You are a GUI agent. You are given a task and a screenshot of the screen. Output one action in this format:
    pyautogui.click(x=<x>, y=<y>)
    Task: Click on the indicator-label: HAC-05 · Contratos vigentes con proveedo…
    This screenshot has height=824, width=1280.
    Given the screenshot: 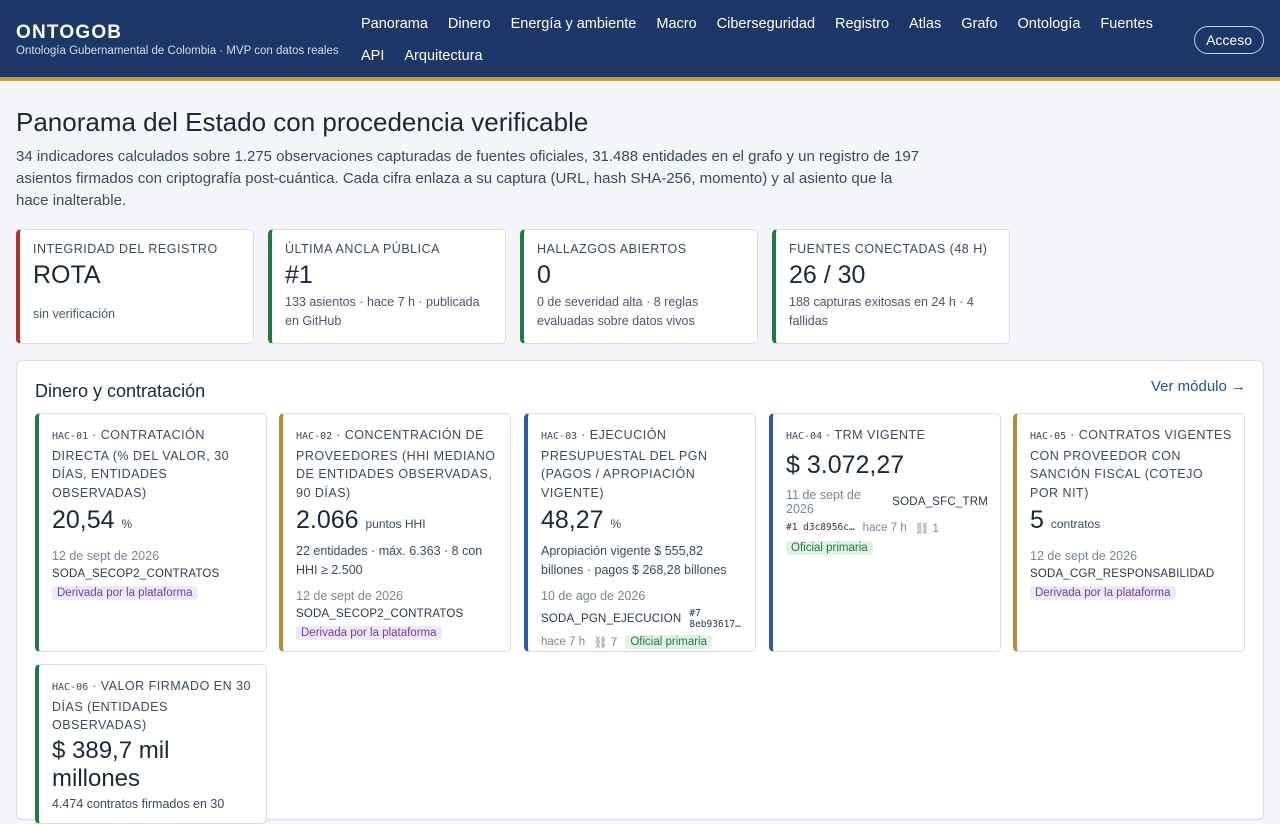 What is the action you would take?
    pyautogui.click(x=1131, y=464)
    